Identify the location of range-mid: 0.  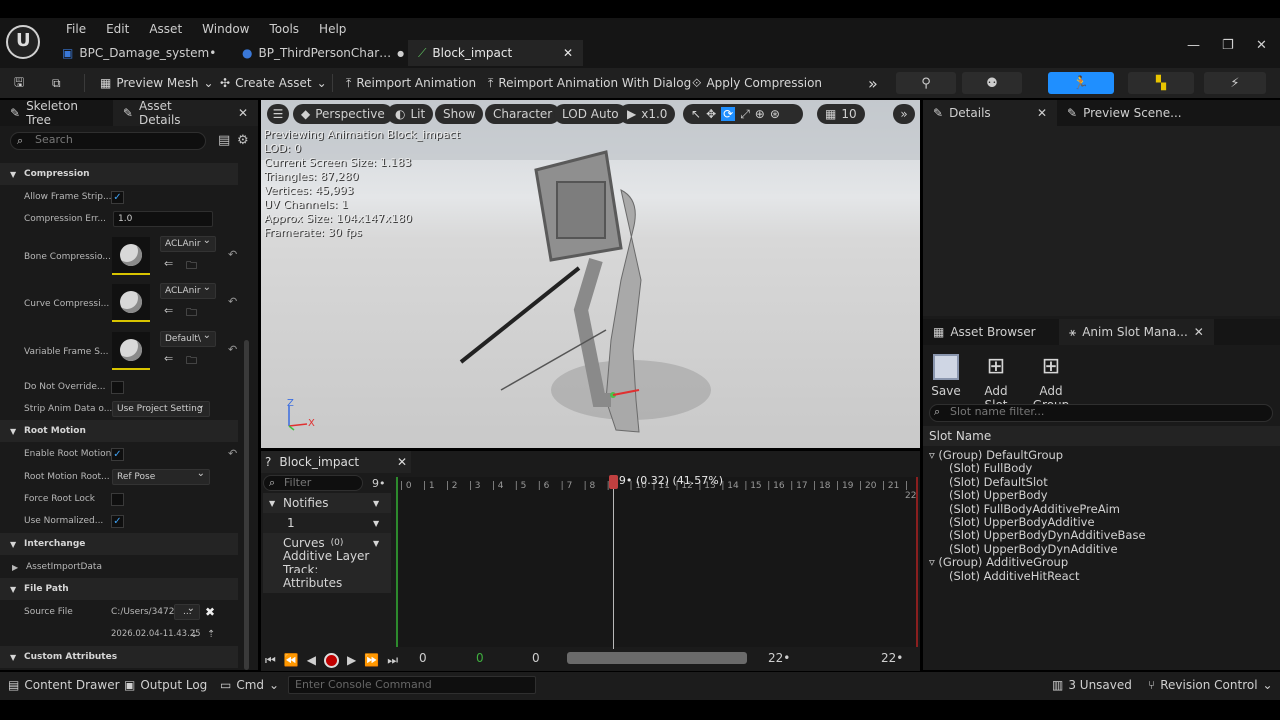
(536, 660).